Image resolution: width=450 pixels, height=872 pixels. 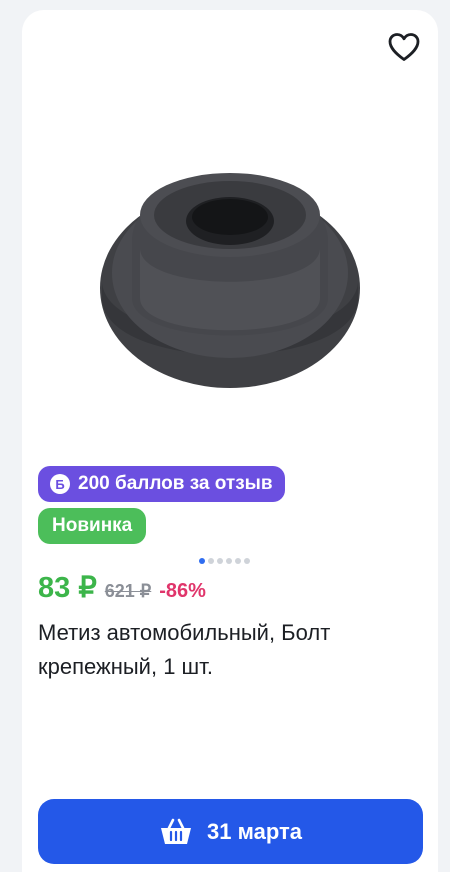 What do you see at coordinates (128, 591) in the screenshot?
I see `old-price: 621 ₽` at bounding box center [128, 591].